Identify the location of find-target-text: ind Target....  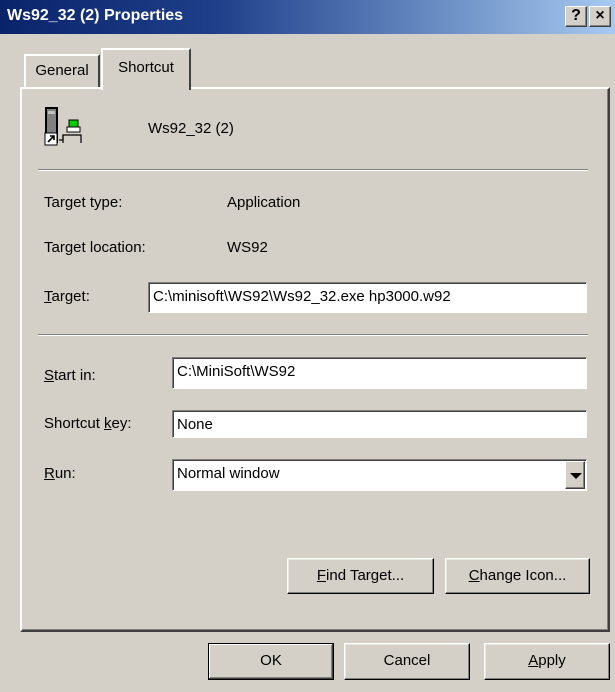
(365, 575).